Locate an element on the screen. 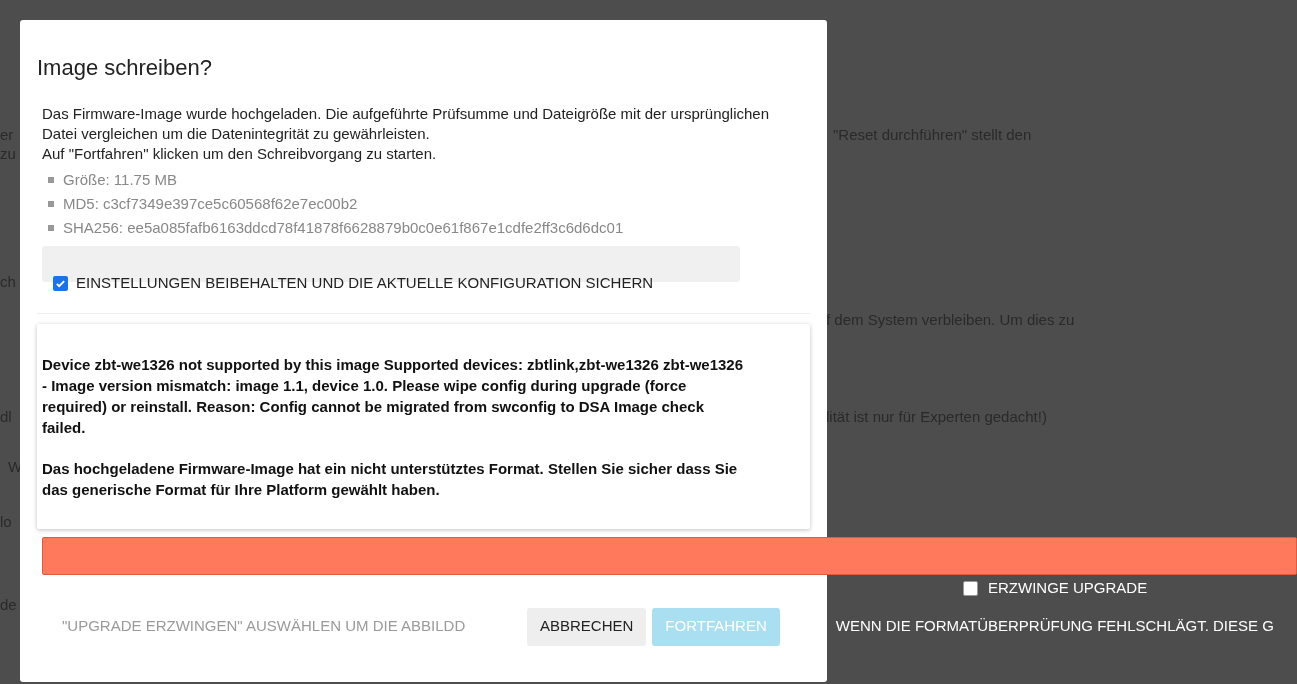  detail-text: MD5: c3cf7349e397ce5c60568f62e7ec00b2 is located at coordinates (210, 204).